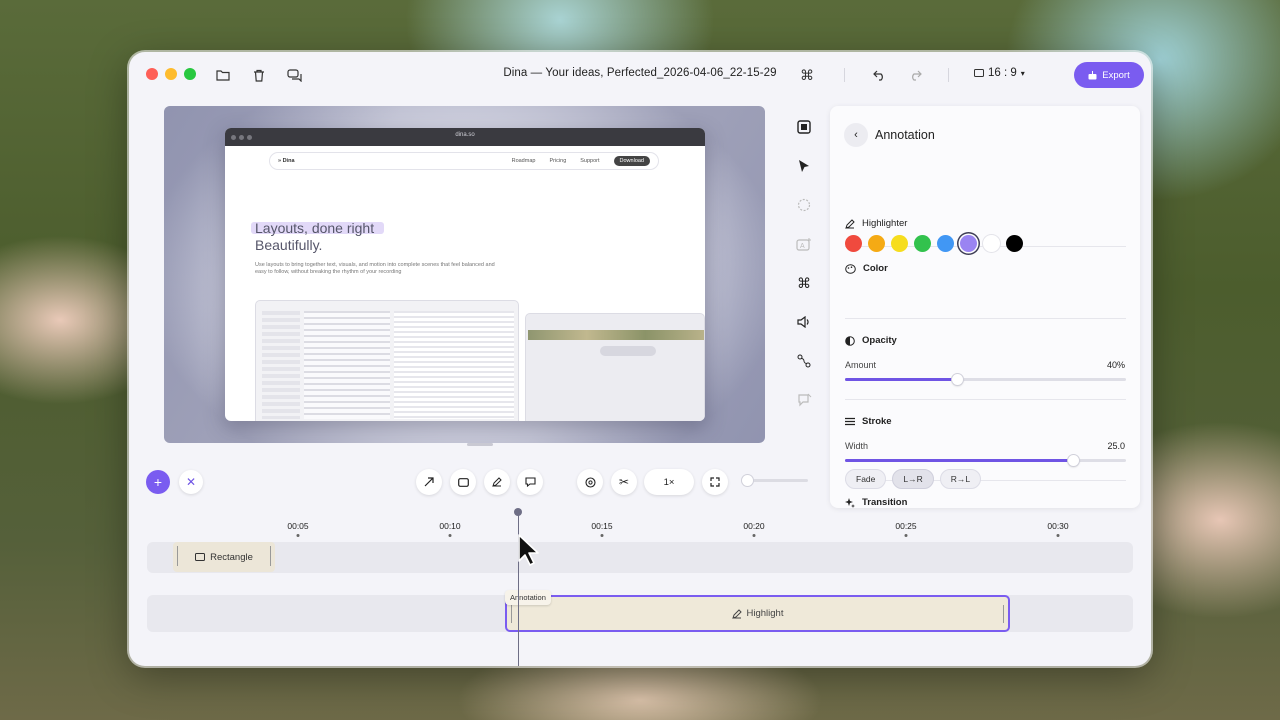  I want to click on browser-url: dina.so, so click(465, 135).